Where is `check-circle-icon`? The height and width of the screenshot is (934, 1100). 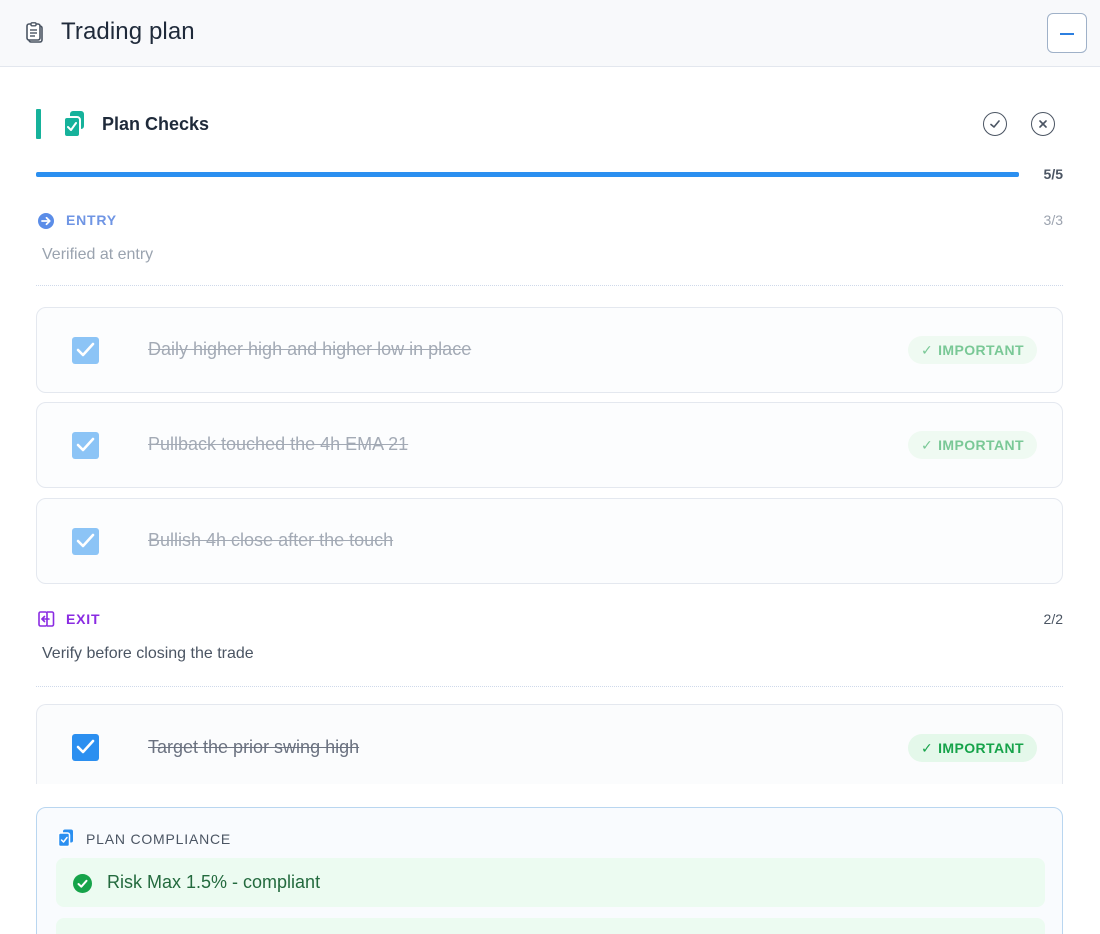
check-circle-icon is located at coordinates (995, 124).